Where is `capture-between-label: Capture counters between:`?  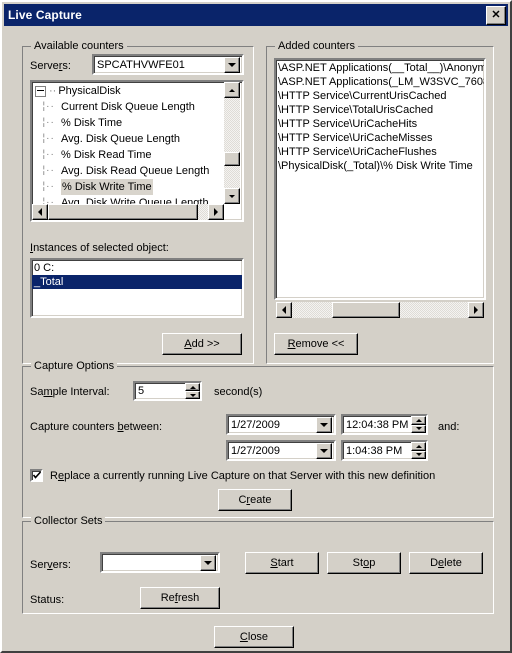
capture-between-label: Capture counters between: is located at coordinates (96, 427).